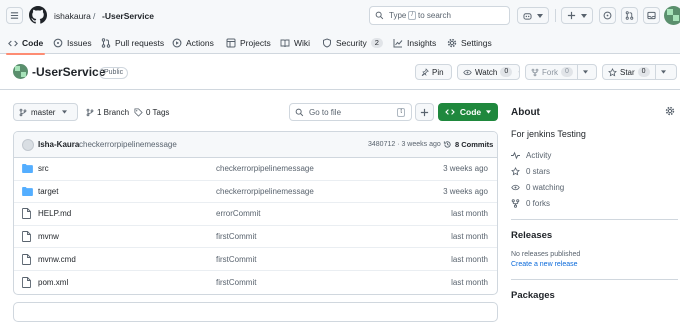 Image resolution: width=680 pixels, height=322 pixels. I want to click on tags-link: 0 Tags, so click(151, 112).